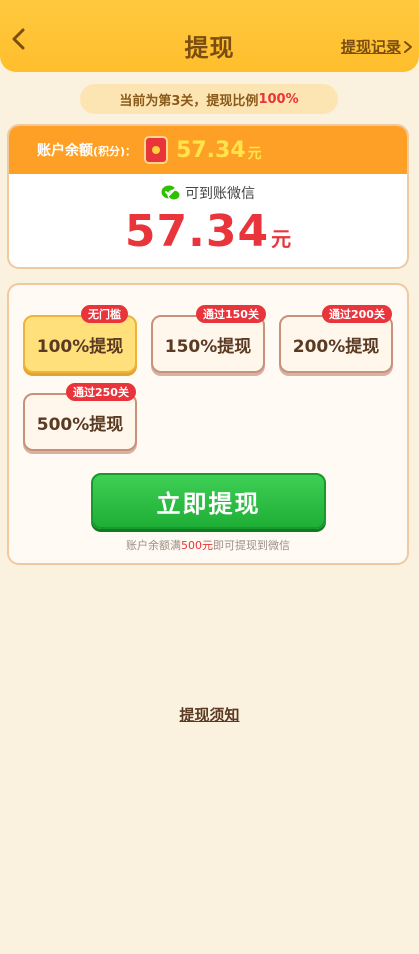 Image resolution: width=419 pixels, height=954 pixels. What do you see at coordinates (197, 231) in the screenshot?
I see `withdrawable-amount: 57.34` at bounding box center [197, 231].